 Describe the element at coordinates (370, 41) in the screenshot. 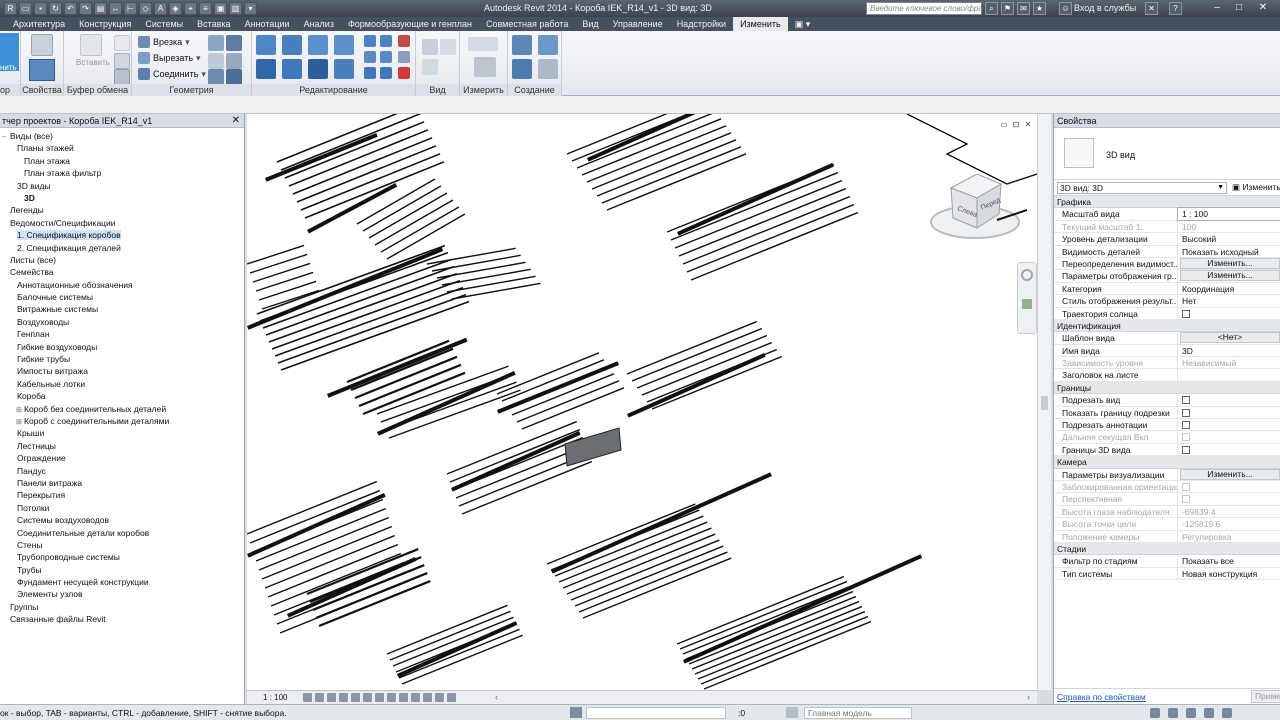

I see `split-icon` at that location.